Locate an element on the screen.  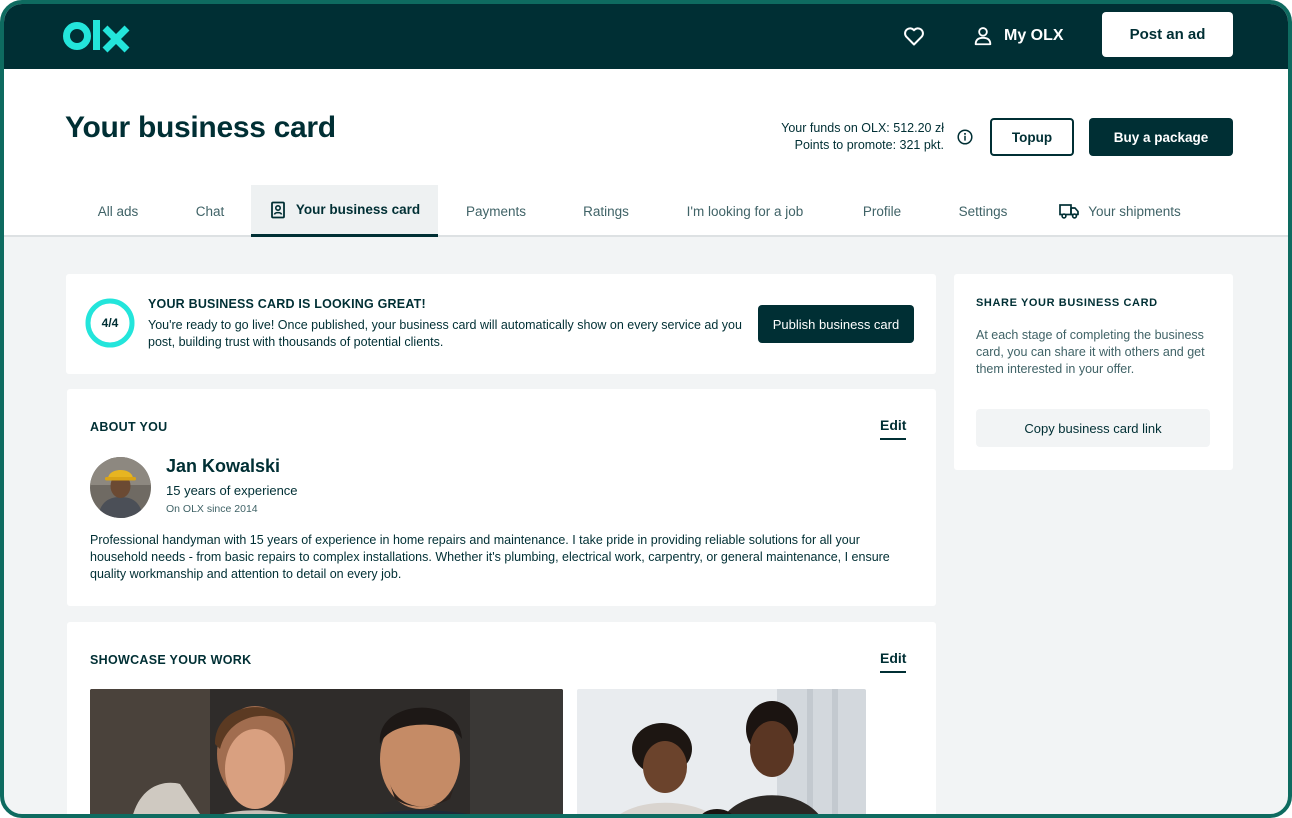
tab-chat: Chat is located at coordinates (210, 211).